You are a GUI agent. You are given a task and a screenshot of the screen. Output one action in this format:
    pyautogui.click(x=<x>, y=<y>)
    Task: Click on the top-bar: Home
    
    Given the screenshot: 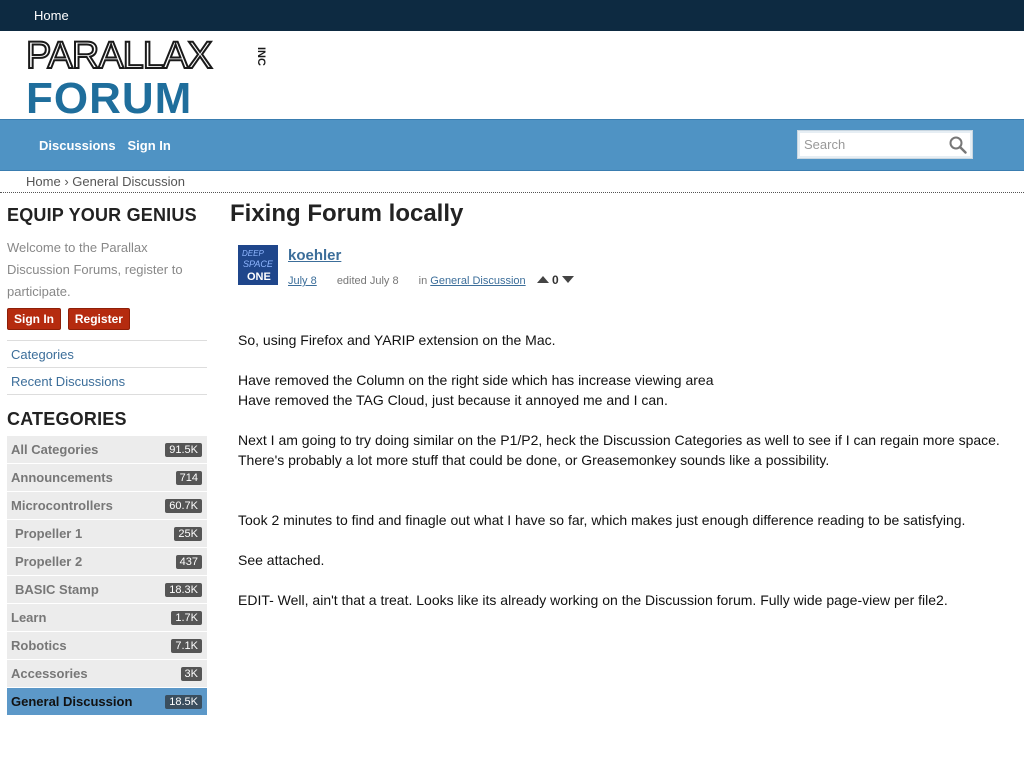 What is the action you would take?
    pyautogui.click(x=512, y=15)
    